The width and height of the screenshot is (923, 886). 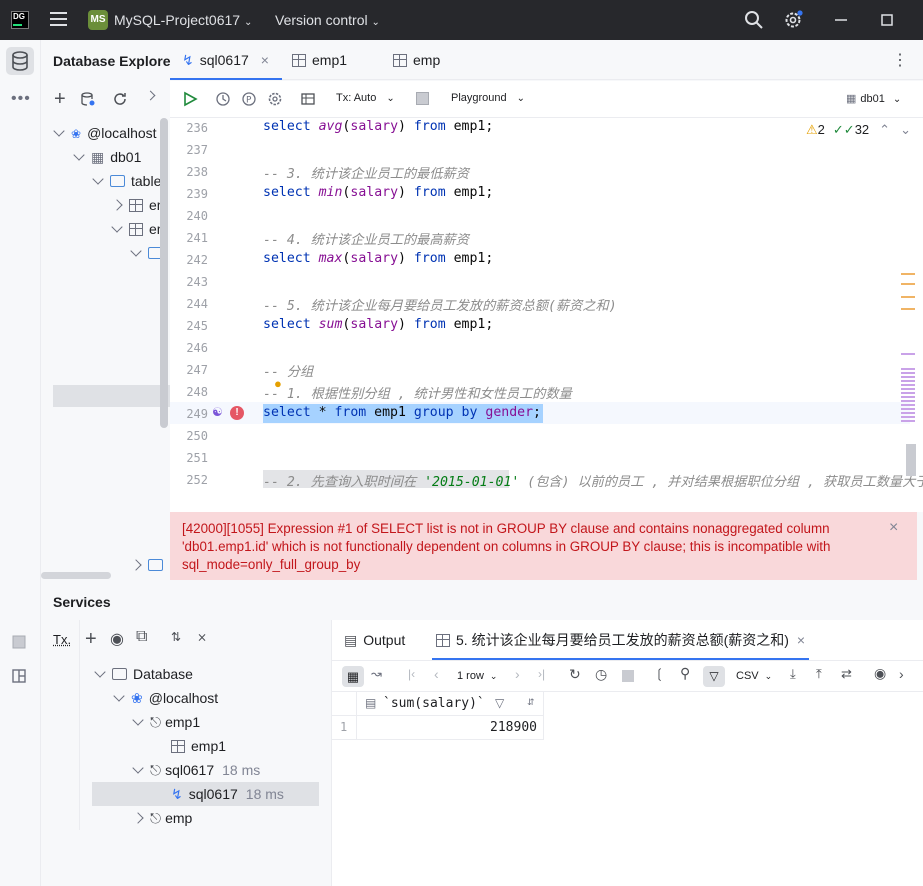 What do you see at coordinates (278, 383) in the screenshot?
I see `intention-bulb-icon: ●` at bounding box center [278, 383].